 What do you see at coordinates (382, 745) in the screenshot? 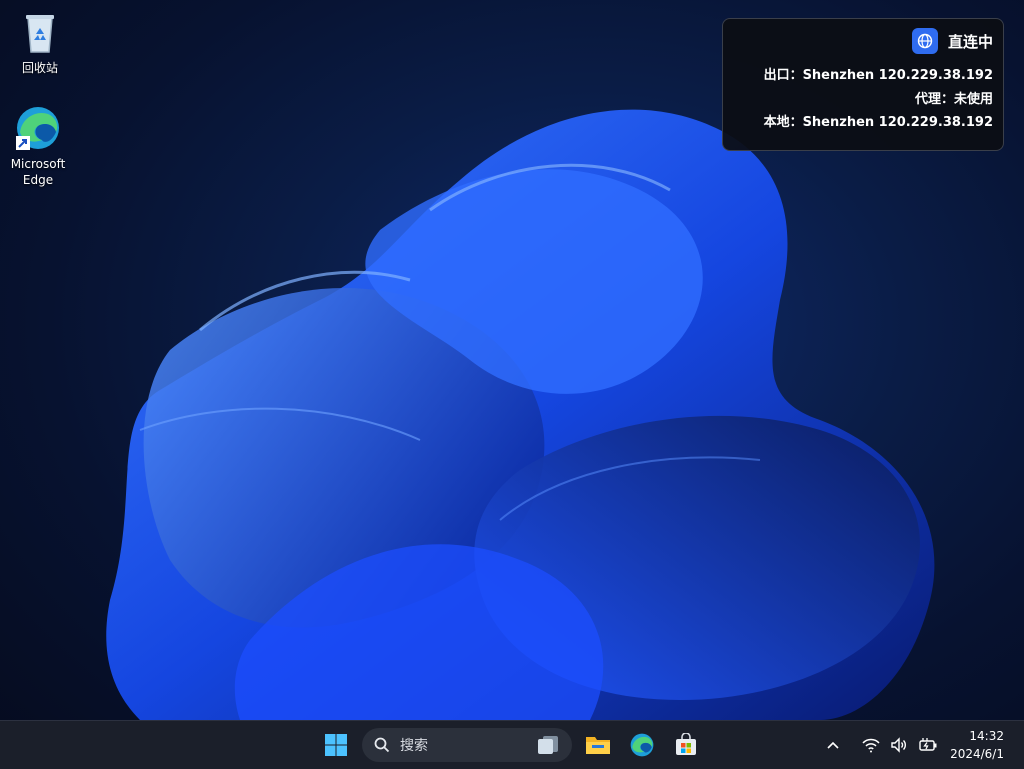
I see `search-icon` at bounding box center [382, 745].